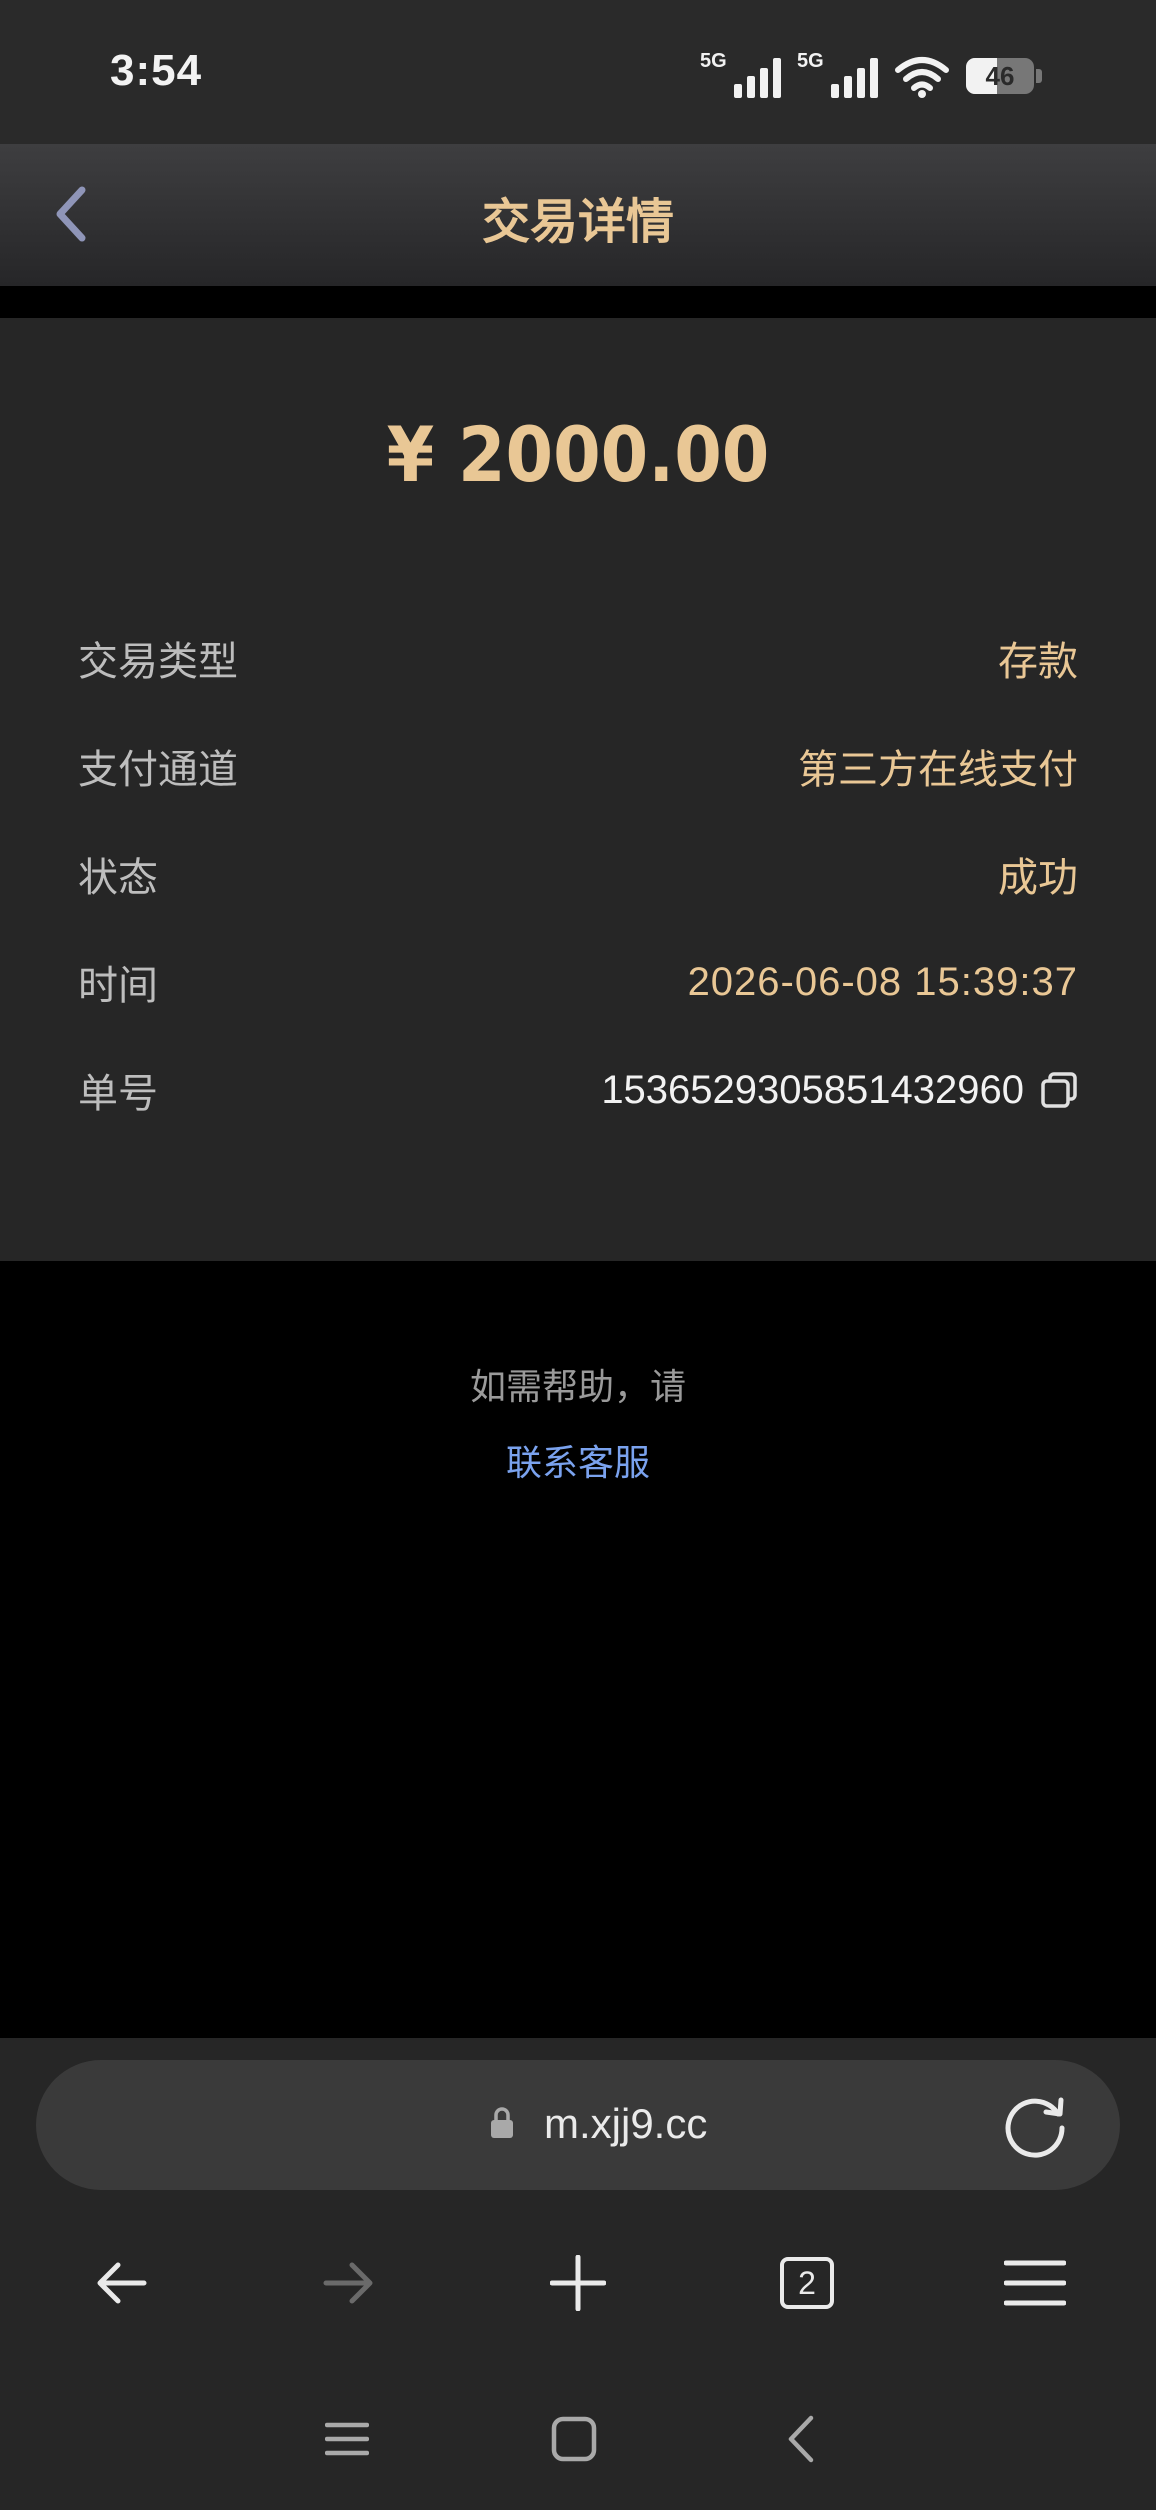  What do you see at coordinates (578, 2203) in the screenshot?
I see `browser-toolbar: m.xjj9.cc 2` at bounding box center [578, 2203].